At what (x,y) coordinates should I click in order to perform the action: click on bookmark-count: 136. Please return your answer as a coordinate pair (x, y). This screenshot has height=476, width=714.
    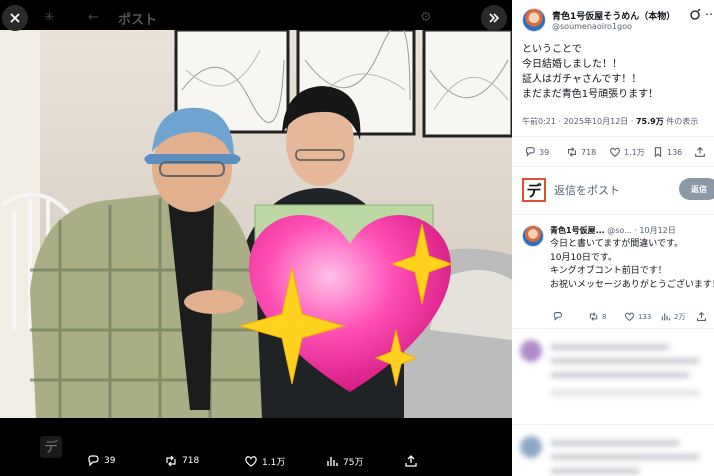
    Looking at the image, I should click on (675, 152).